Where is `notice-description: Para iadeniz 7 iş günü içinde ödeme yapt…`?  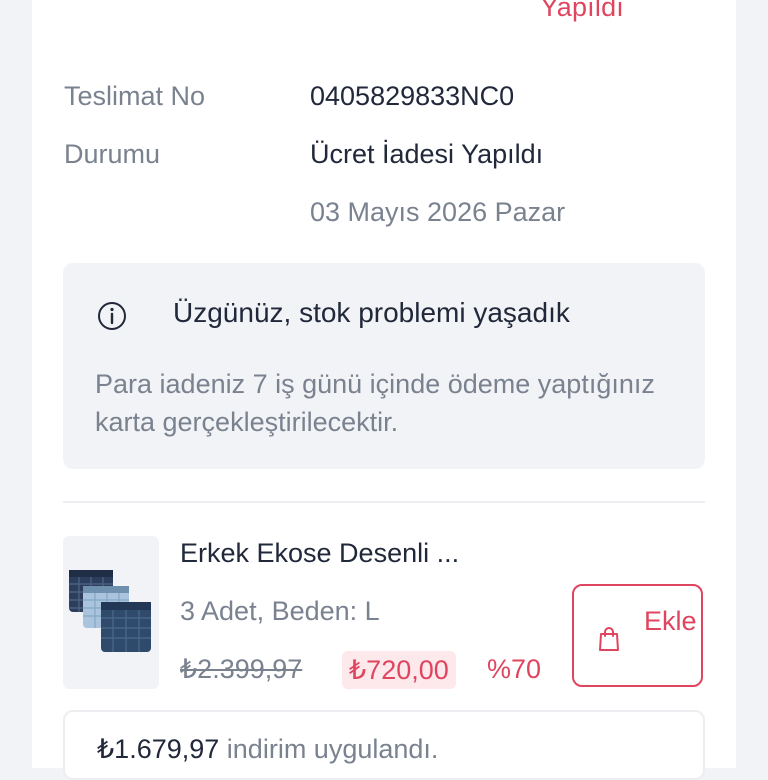
notice-description: Para iadeniz 7 iş günü içinde ödeme yapt… is located at coordinates (375, 403).